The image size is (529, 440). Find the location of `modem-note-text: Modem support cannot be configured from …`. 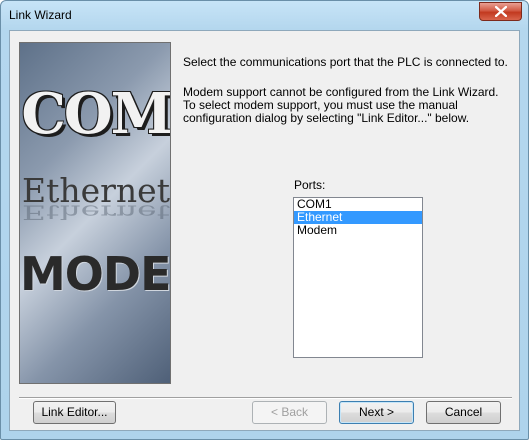

modem-note-text: Modem support cannot be configured from … is located at coordinates (341, 105).